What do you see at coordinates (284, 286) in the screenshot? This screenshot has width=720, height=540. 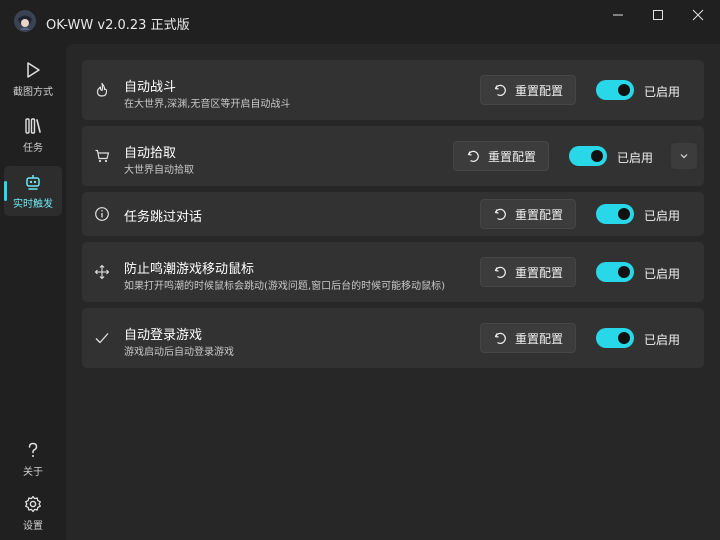 I see `task-description: 如果打开鸣潮的时候鼠标会跳动(游戏问题,窗口后台的时候可能移动鼠标)` at bounding box center [284, 286].